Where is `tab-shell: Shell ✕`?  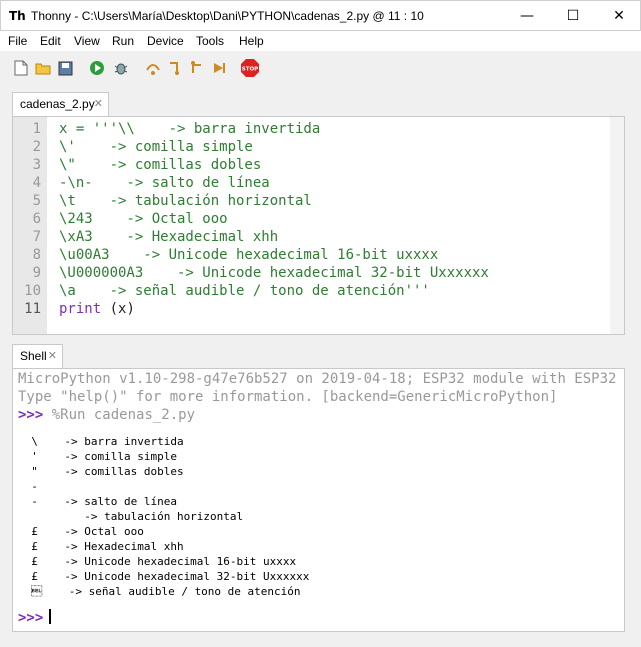 tab-shell: Shell ✕ is located at coordinates (37, 356).